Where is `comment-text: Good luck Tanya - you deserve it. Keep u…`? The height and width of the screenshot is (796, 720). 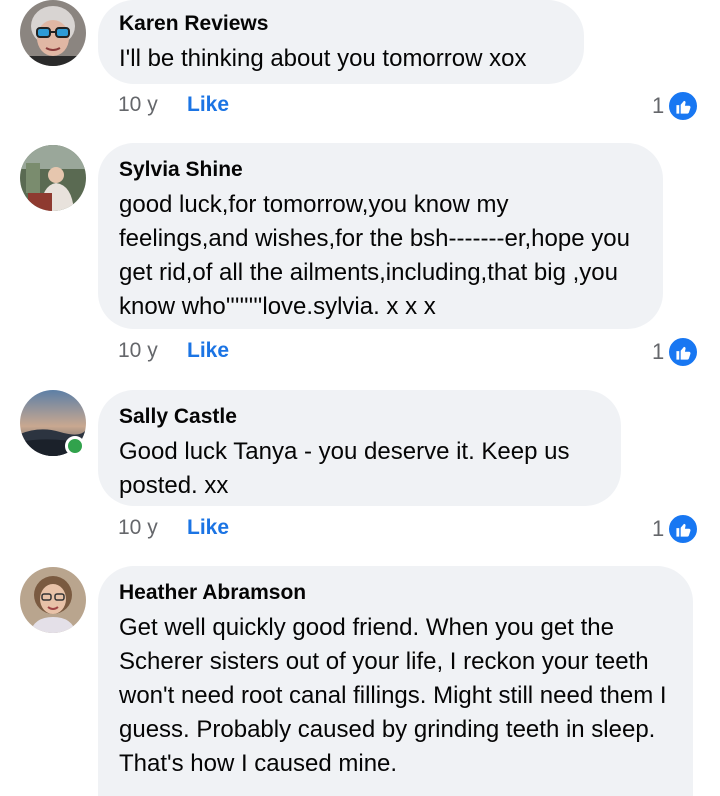
comment-text: Good luck Tanya - you deserve it. Keep u… is located at coordinates (344, 468).